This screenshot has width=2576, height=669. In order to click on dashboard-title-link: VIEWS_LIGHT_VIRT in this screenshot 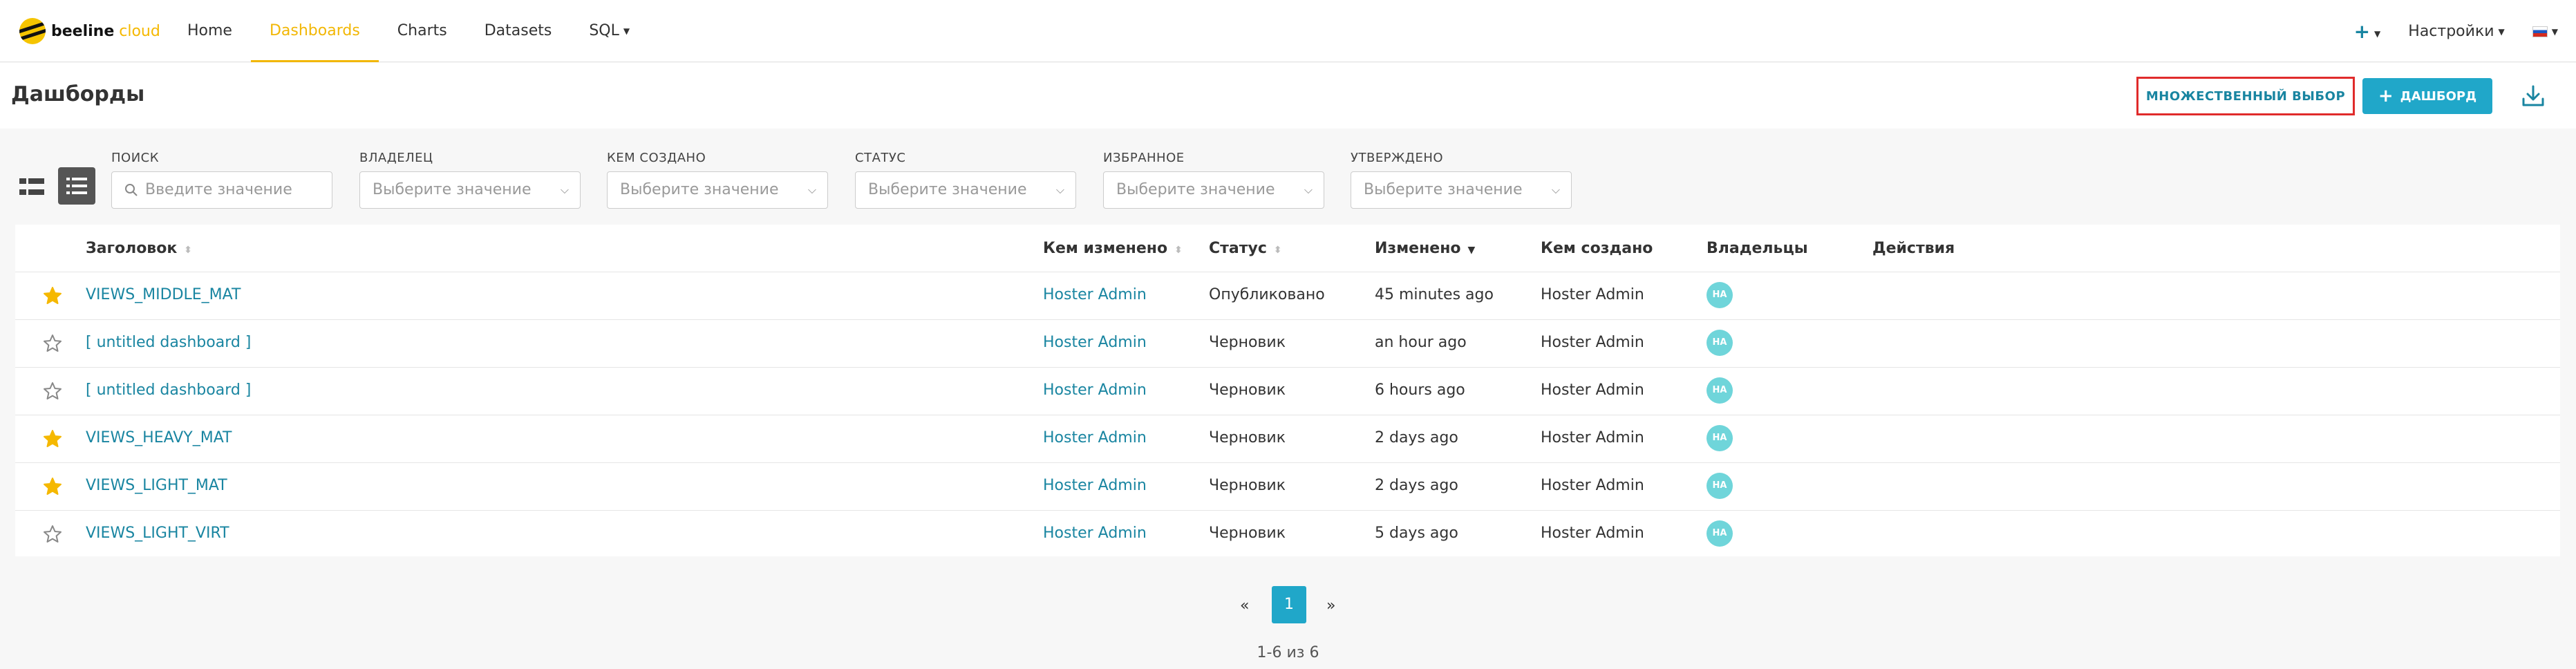, I will do `click(157, 533)`.